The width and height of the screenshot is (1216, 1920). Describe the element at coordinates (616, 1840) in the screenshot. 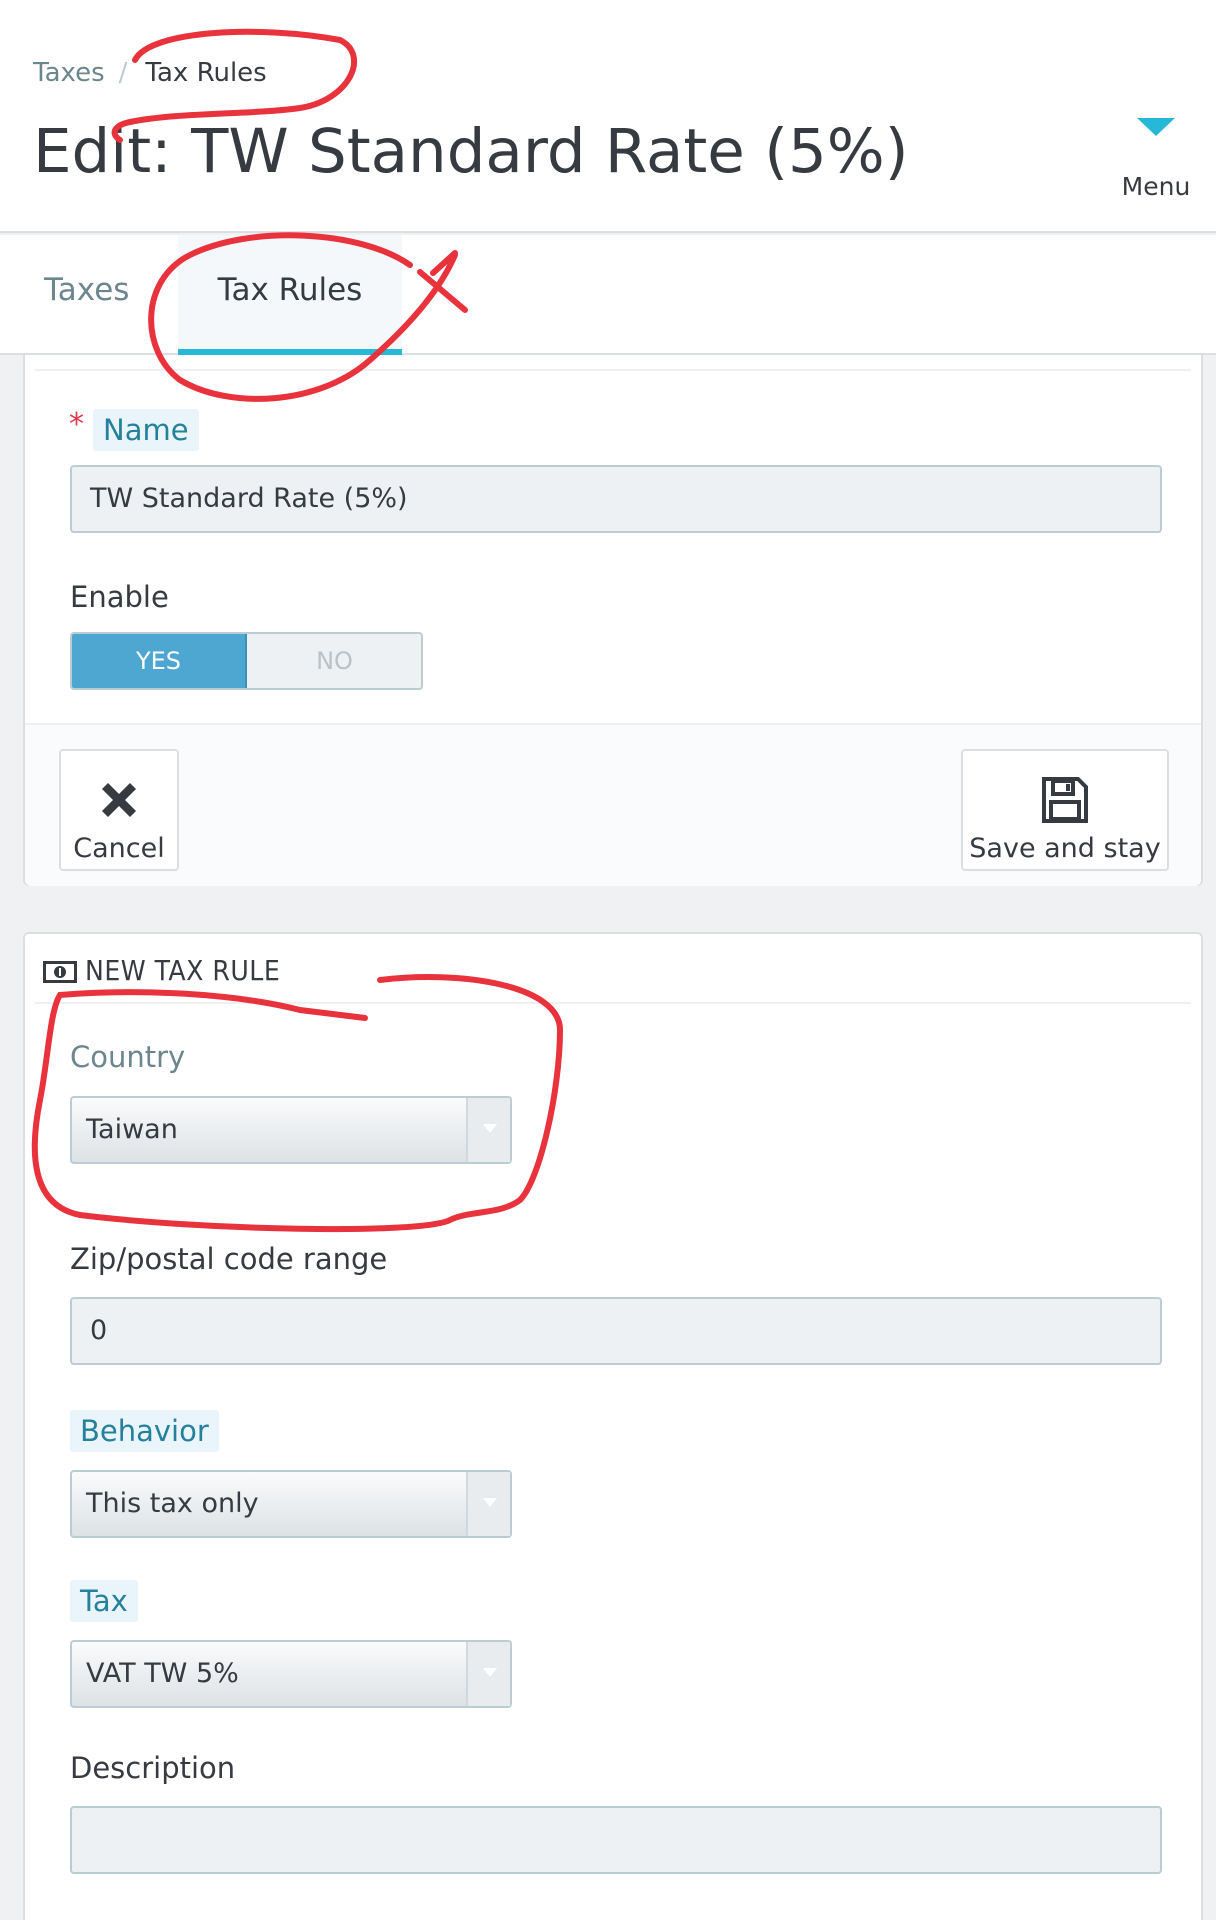

I see `description-input` at that location.